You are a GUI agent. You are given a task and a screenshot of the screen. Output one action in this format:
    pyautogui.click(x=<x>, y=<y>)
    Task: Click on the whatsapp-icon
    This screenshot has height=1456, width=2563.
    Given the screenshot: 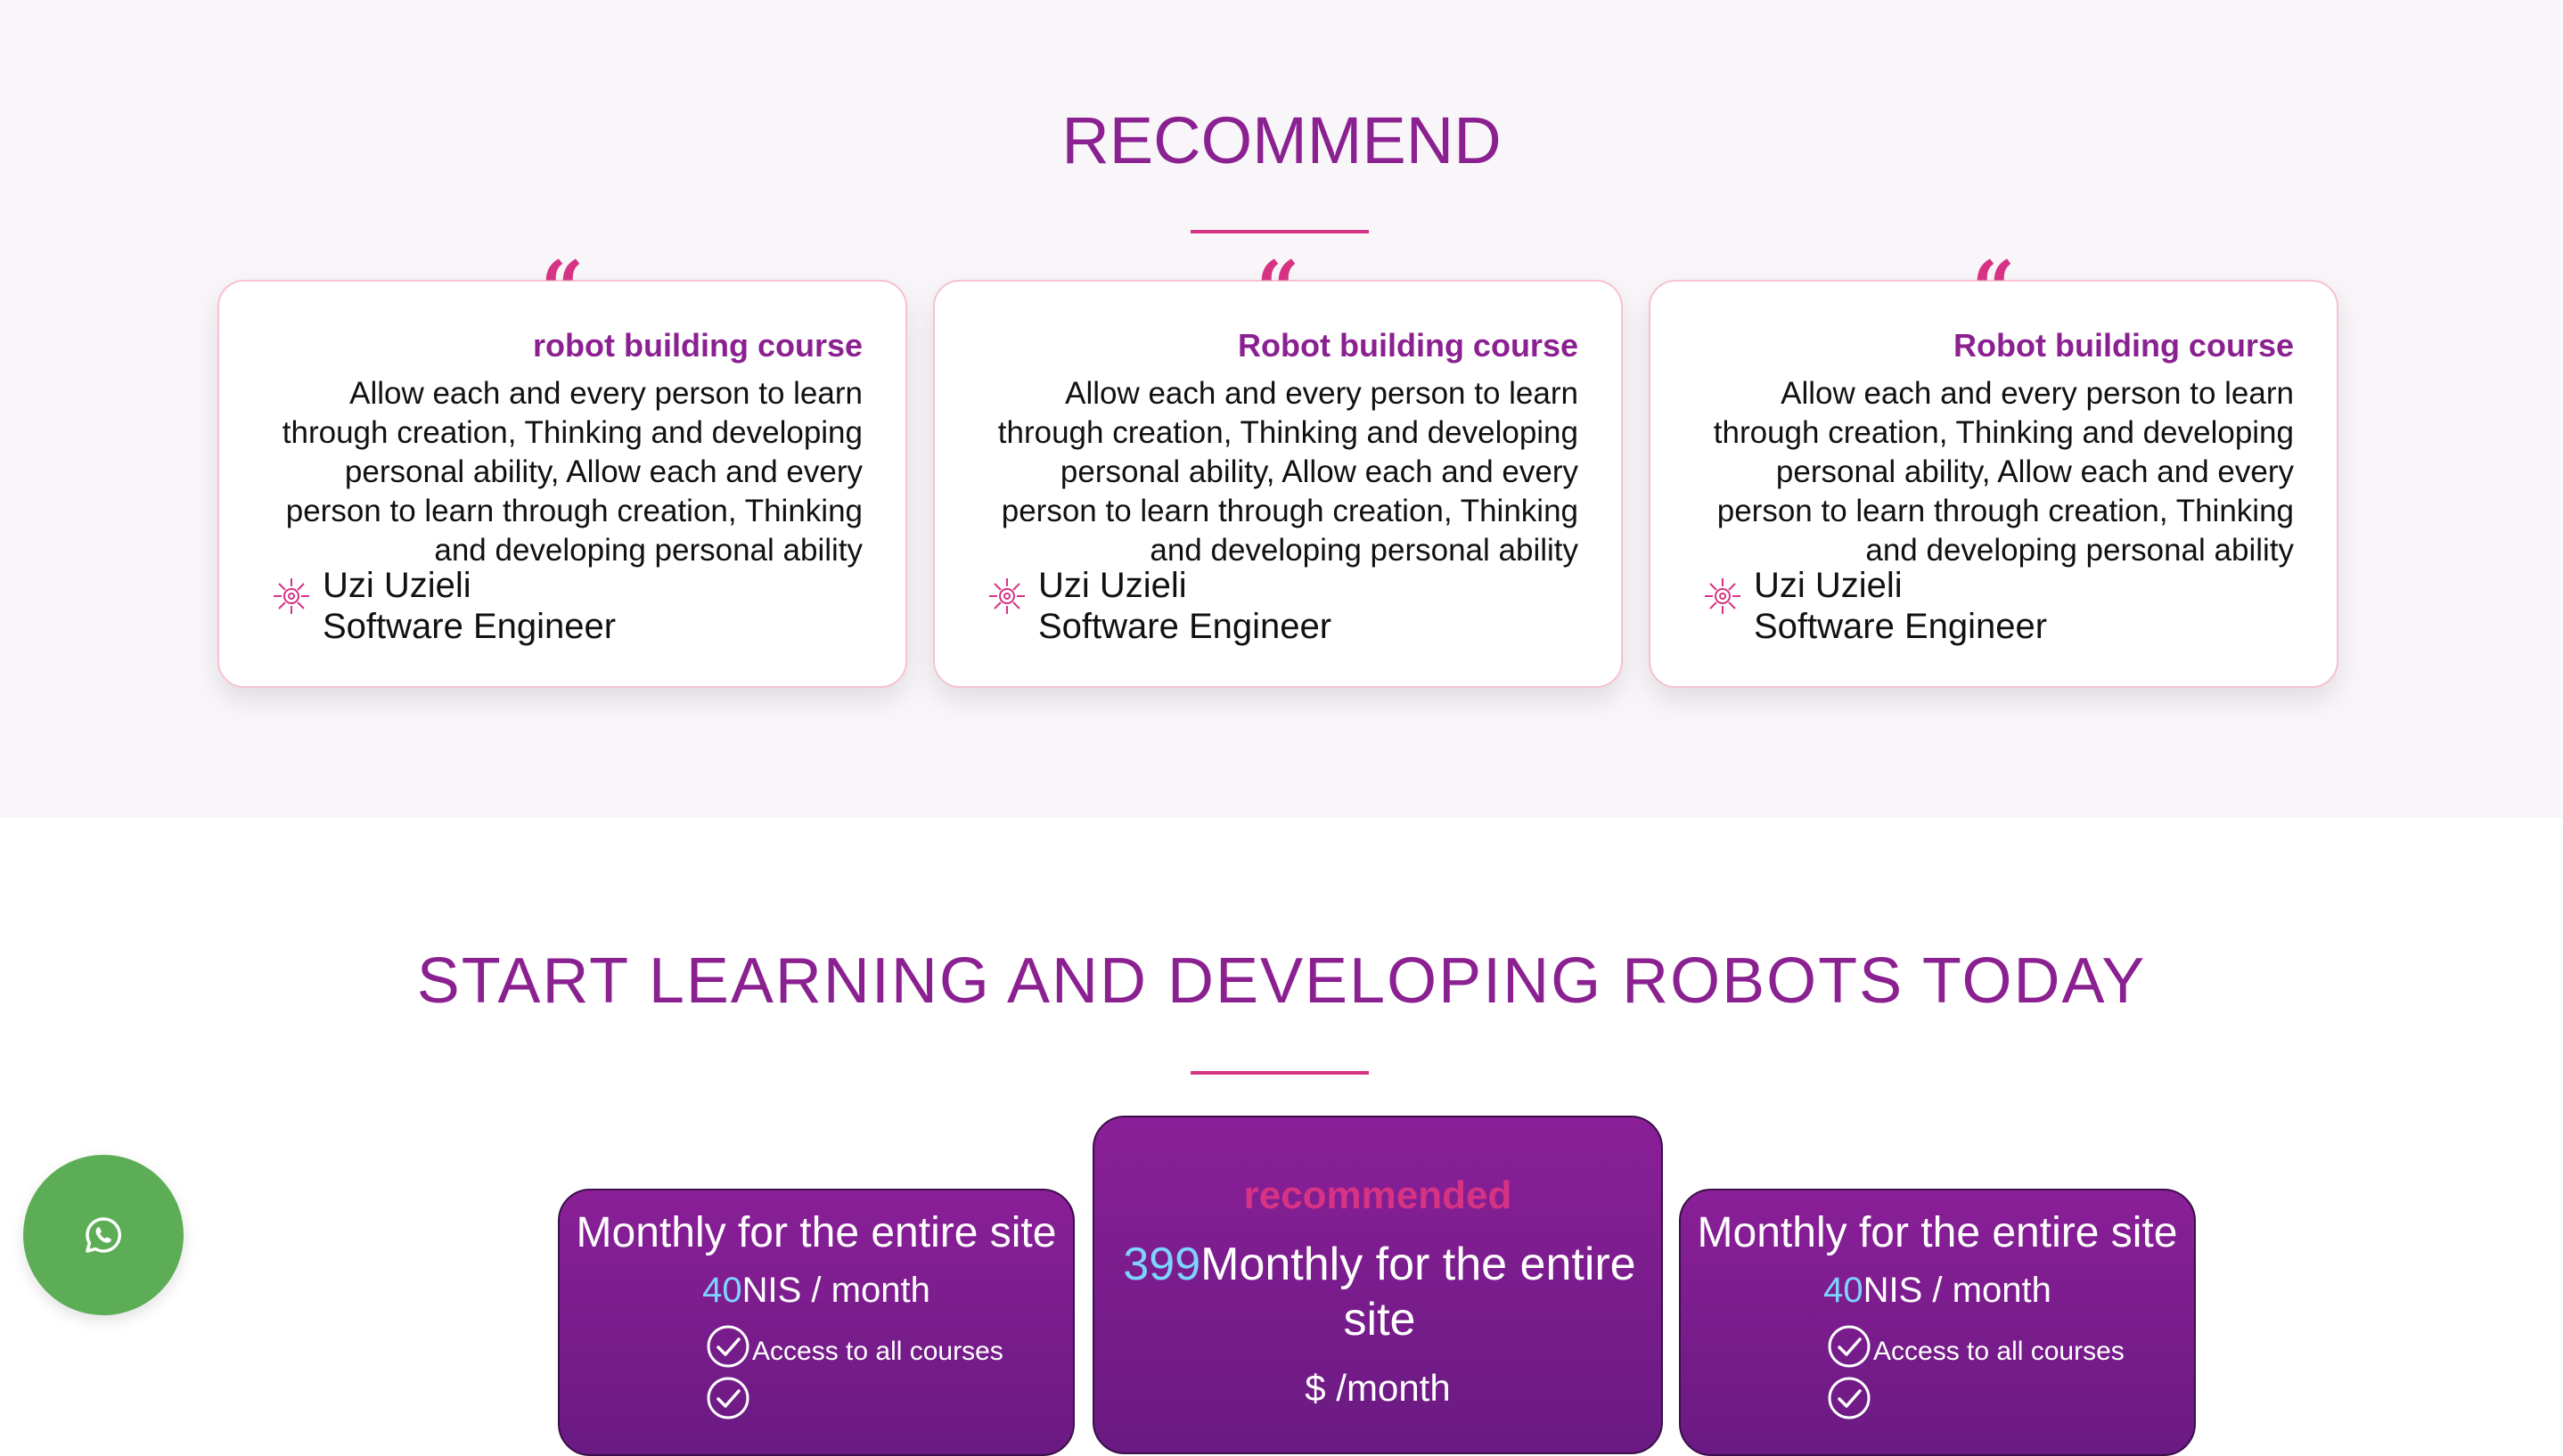 What is the action you would take?
    pyautogui.click(x=104, y=1235)
    